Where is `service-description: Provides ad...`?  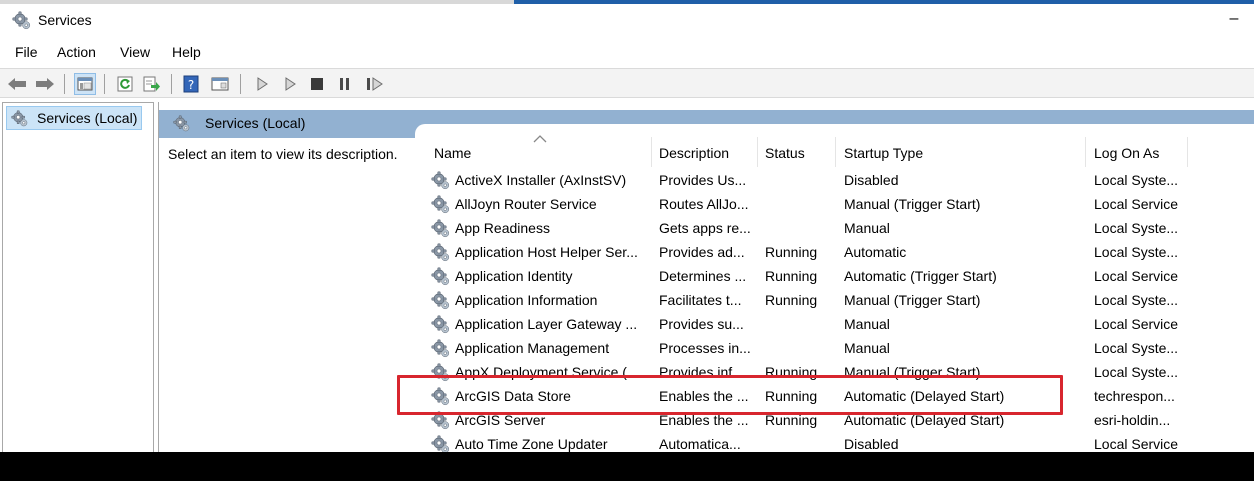 service-description: Provides ad... is located at coordinates (702, 252).